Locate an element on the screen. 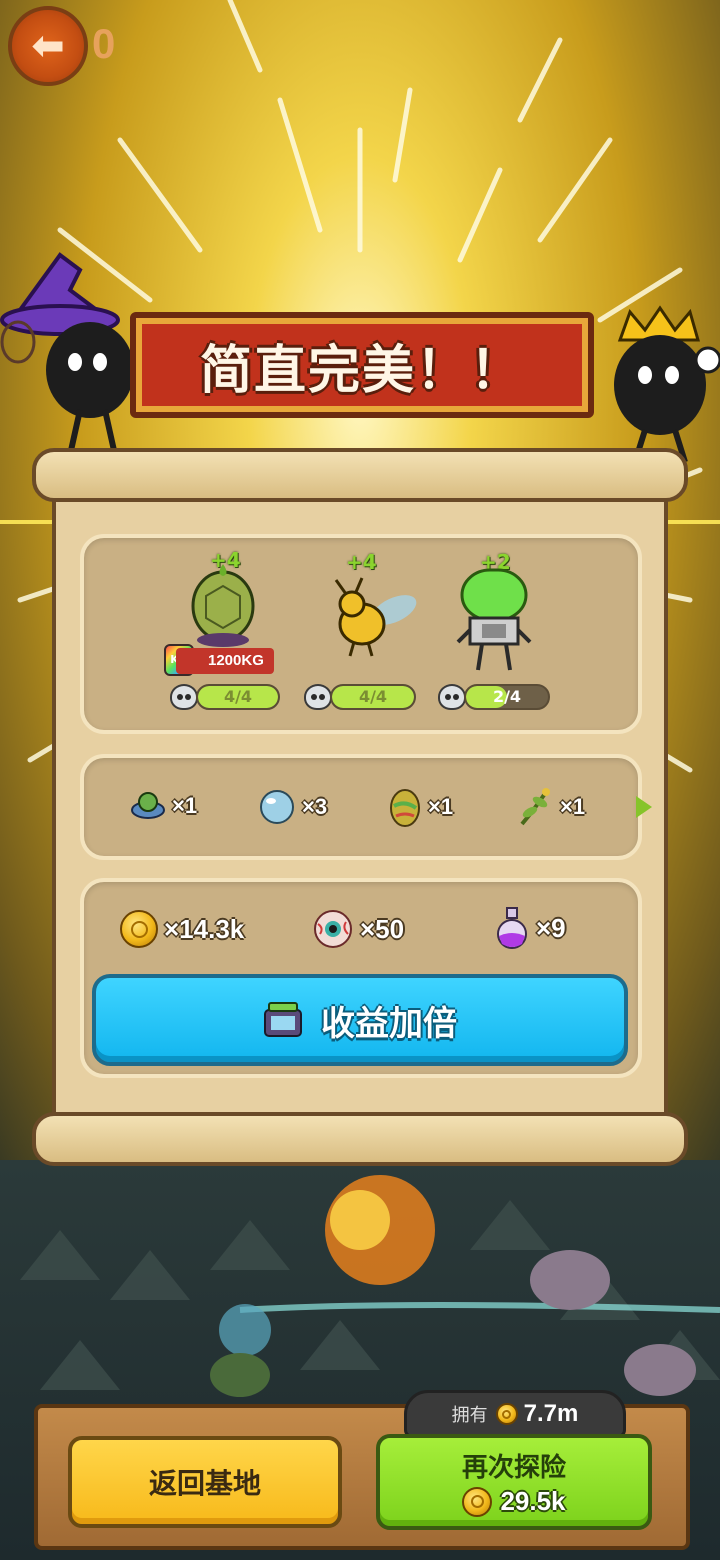 The width and height of the screenshot is (720, 1560). potion-icon is located at coordinates (512, 928).